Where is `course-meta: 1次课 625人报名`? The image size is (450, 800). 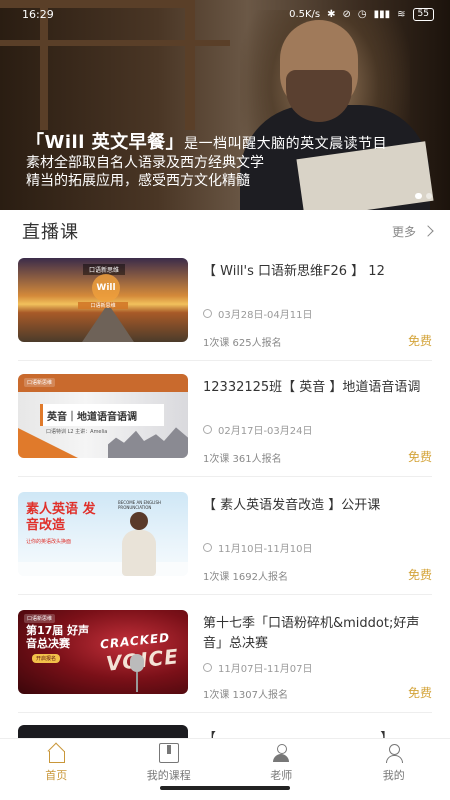 course-meta: 1次课 625人报名 is located at coordinates (242, 343).